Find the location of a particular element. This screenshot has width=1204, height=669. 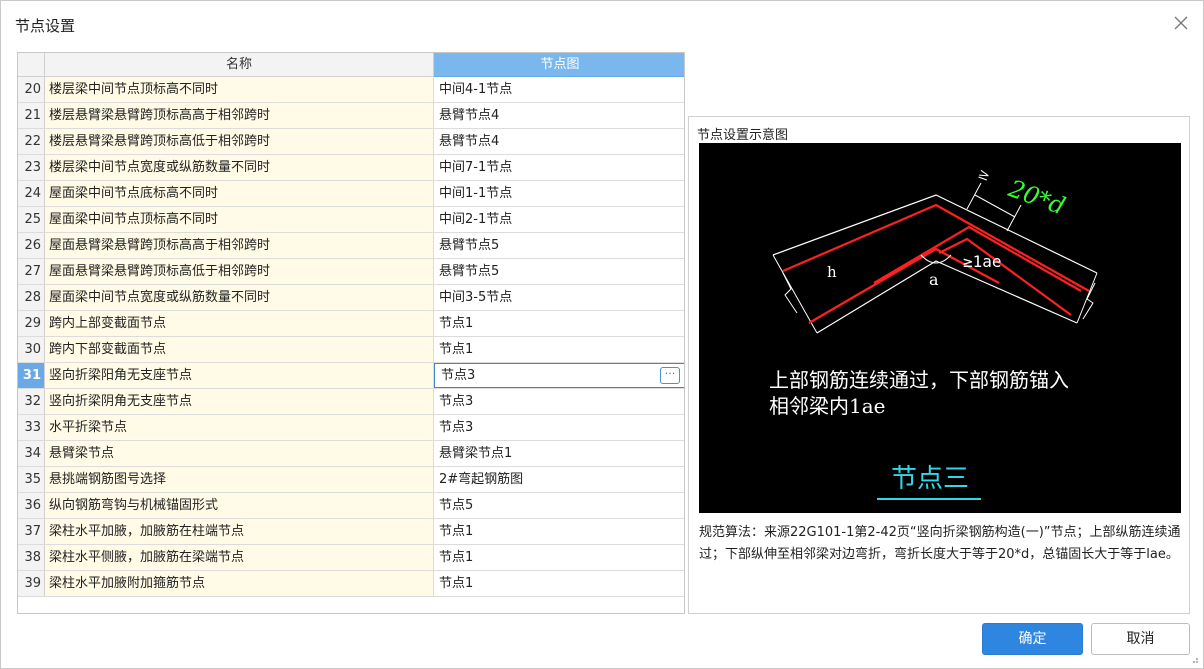

row-name-cell: 楼层悬臂梁悬臂跨顶标高低于相邻跨时 is located at coordinates (239, 141).